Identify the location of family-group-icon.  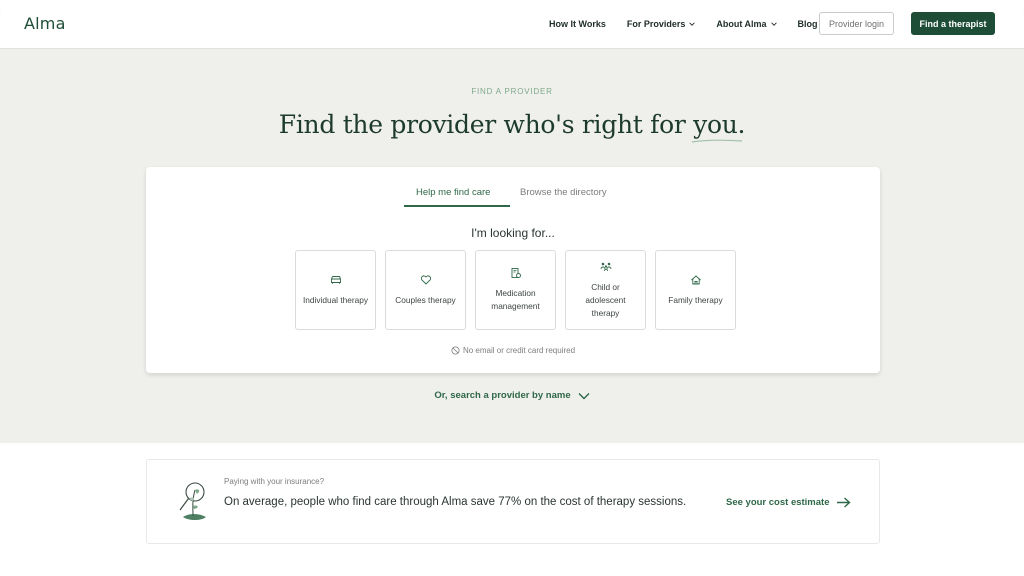
(605, 266).